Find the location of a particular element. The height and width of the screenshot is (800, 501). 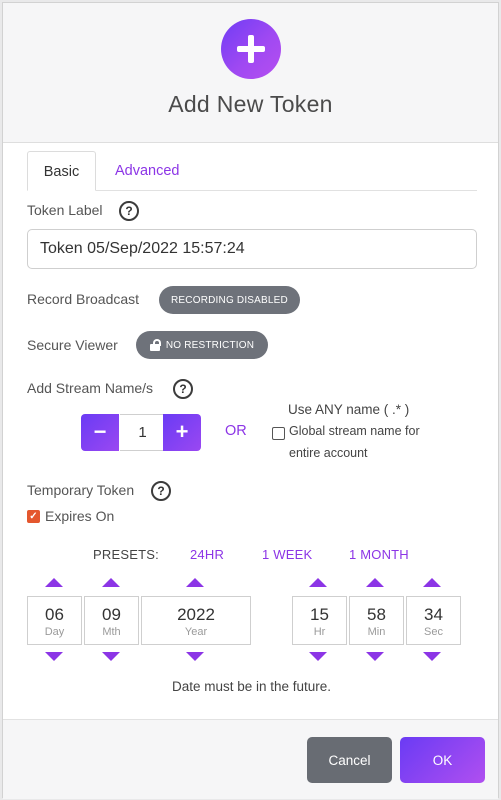

presets-label: PRESETS: is located at coordinates (126, 554).